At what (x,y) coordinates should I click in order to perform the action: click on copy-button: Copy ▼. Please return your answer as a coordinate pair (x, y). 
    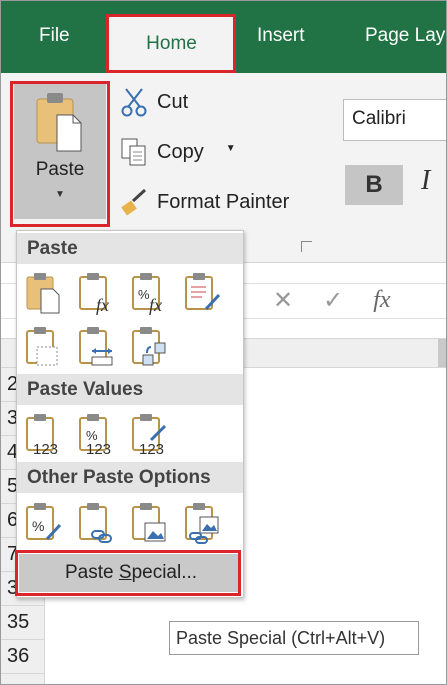
    Looking at the image, I should click on (177, 152).